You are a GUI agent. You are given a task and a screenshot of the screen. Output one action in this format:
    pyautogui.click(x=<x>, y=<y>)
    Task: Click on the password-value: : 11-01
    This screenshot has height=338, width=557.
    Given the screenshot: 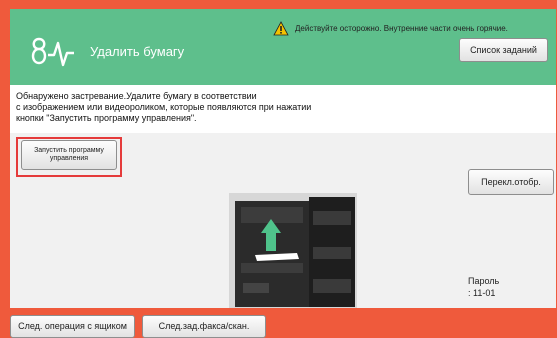 What is the action you would take?
    pyautogui.click(x=482, y=293)
    